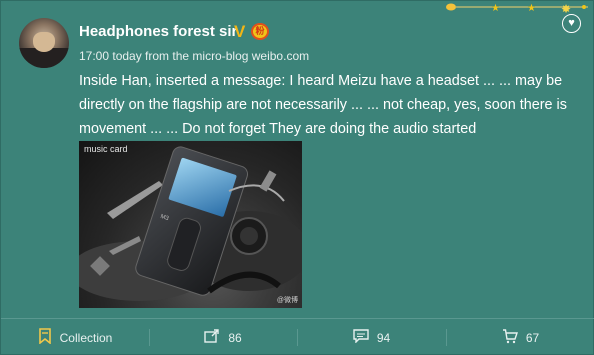 This screenshot has height=355, width=594. What do you see at coordinates (235, 337) in the screenshot?
I see `repost-count: 86` at bounding box center [235, 337].